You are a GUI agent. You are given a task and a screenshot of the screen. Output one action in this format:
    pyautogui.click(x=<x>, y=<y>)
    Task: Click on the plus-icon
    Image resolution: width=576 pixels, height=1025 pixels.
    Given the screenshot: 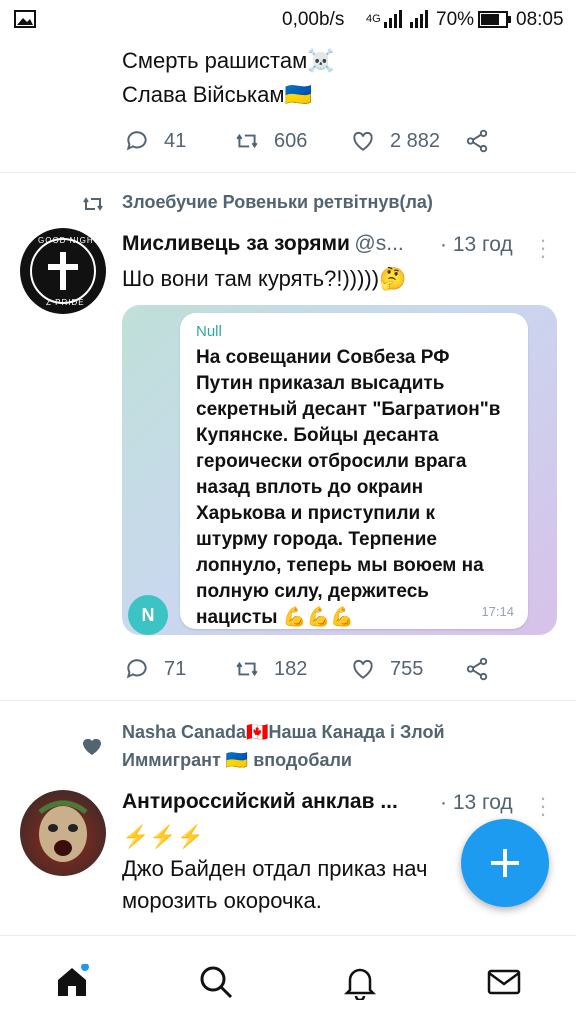 What is the action you would take?
    pyautogui.click(x=505, y=863)
    